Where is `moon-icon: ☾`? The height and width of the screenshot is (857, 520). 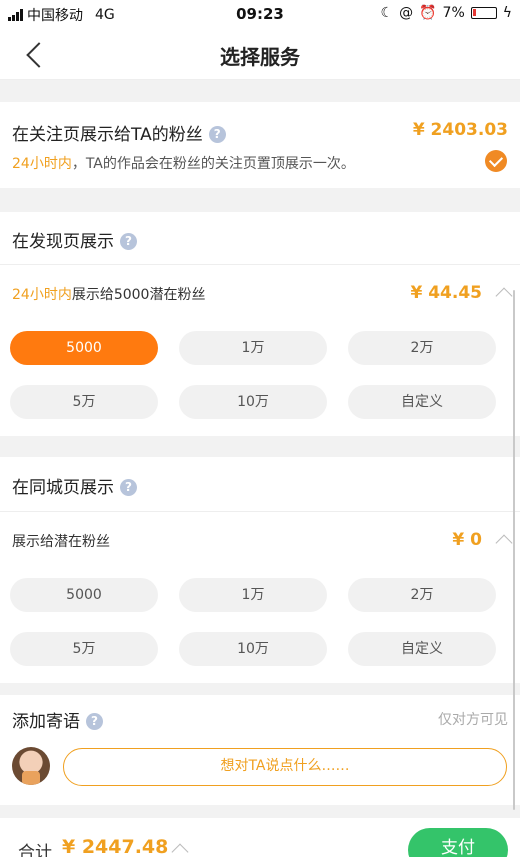
moon-icon: ☾ is located at coordinates (387, 13).